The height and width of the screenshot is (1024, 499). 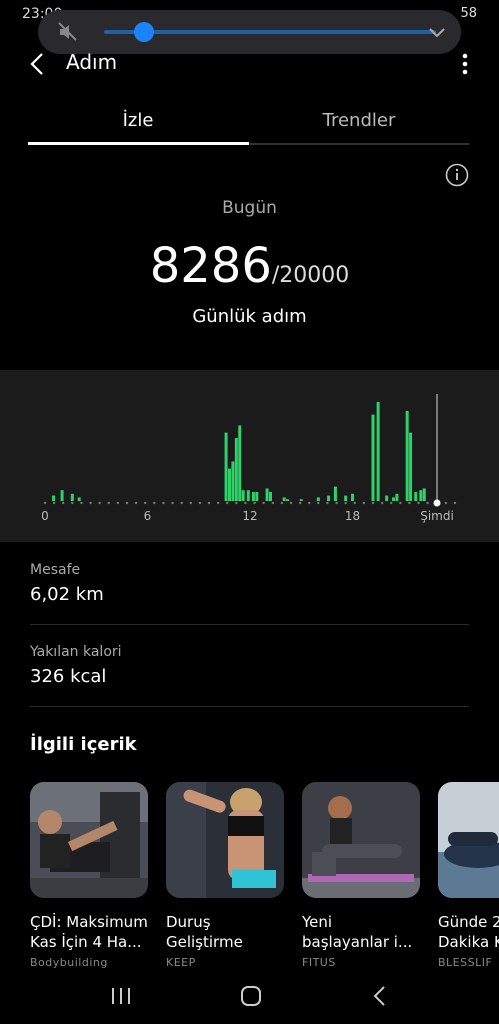 What do you see at coordinates (465, 962) in the screenshot?
I see `card-source: BLESSLIF` at bounding box center [465, 962].